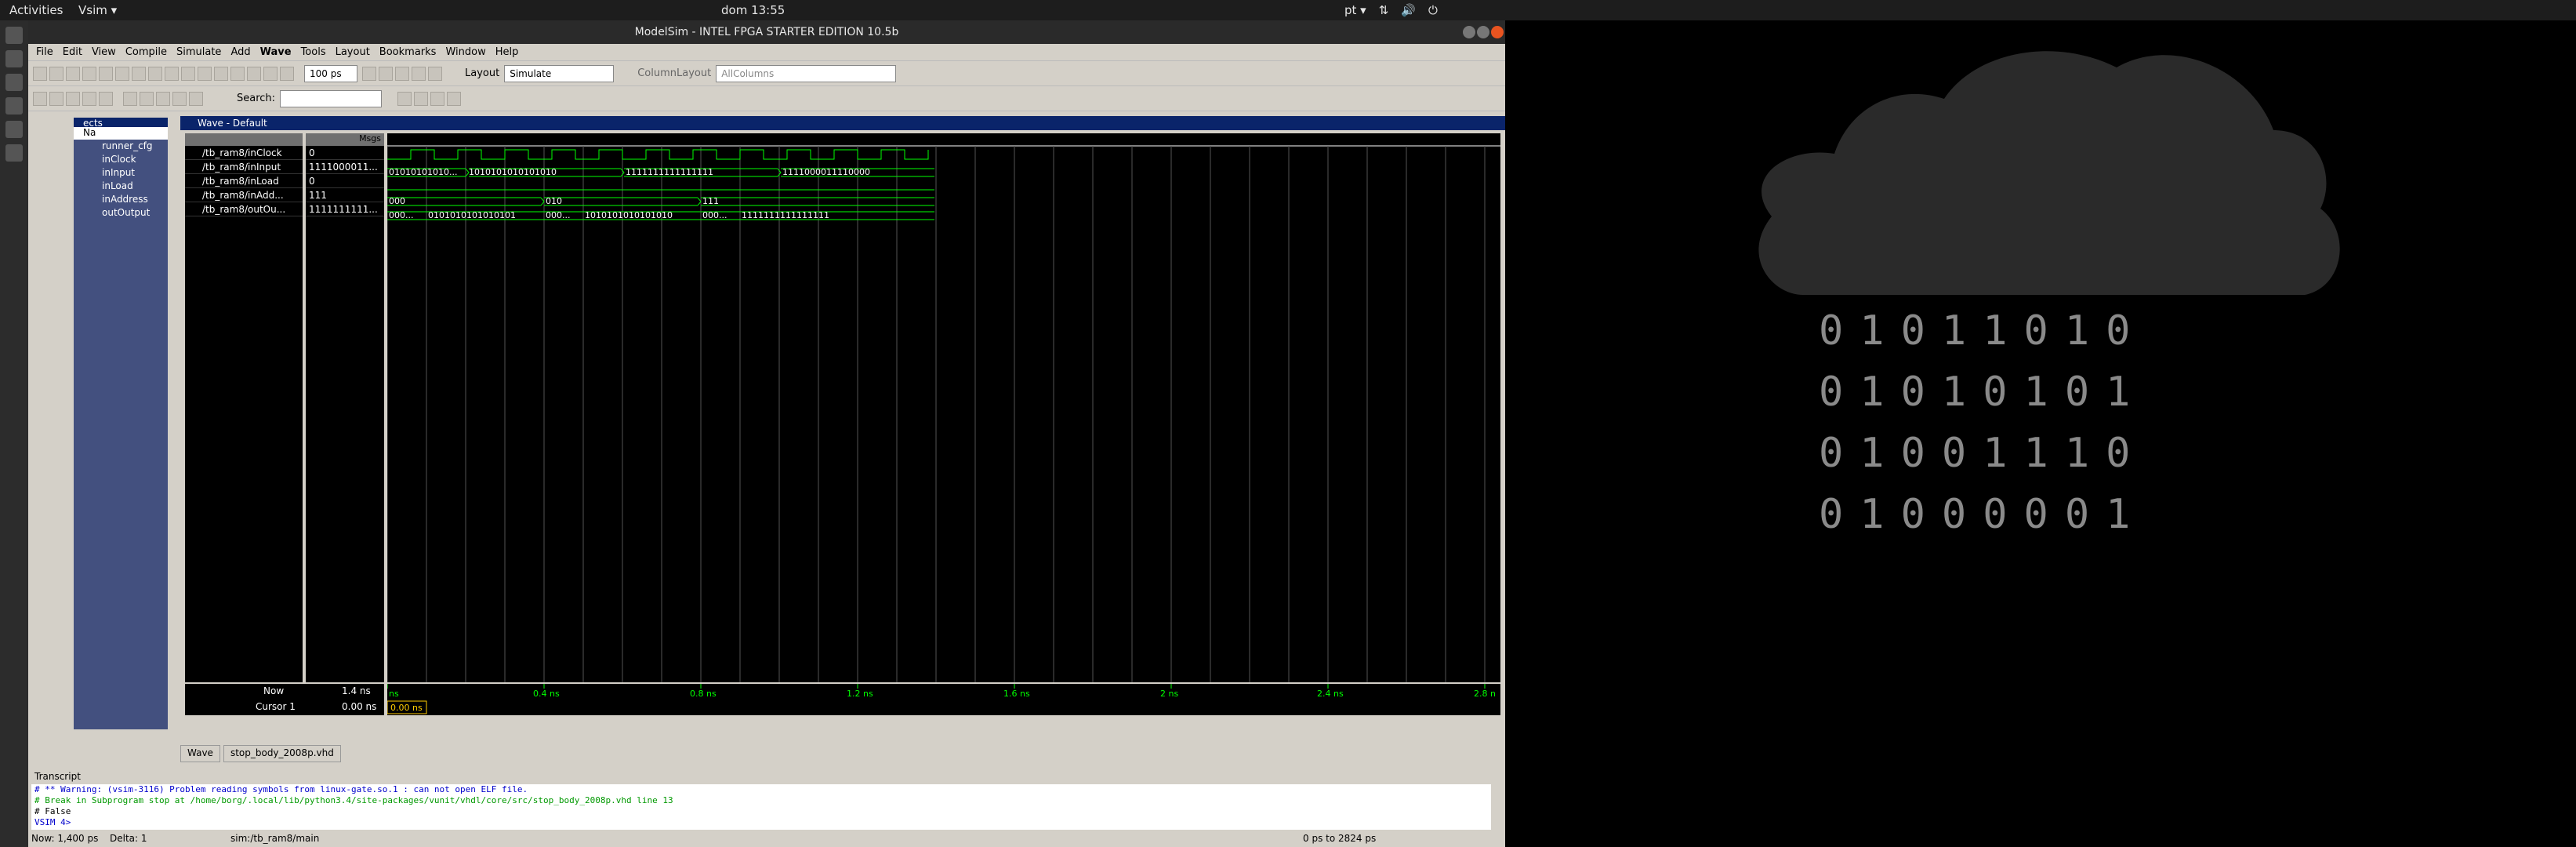 This screenshot has height=847, width=2576. I want to click on tab-source: stop_body_2008p.vhd, so click(282, 753).